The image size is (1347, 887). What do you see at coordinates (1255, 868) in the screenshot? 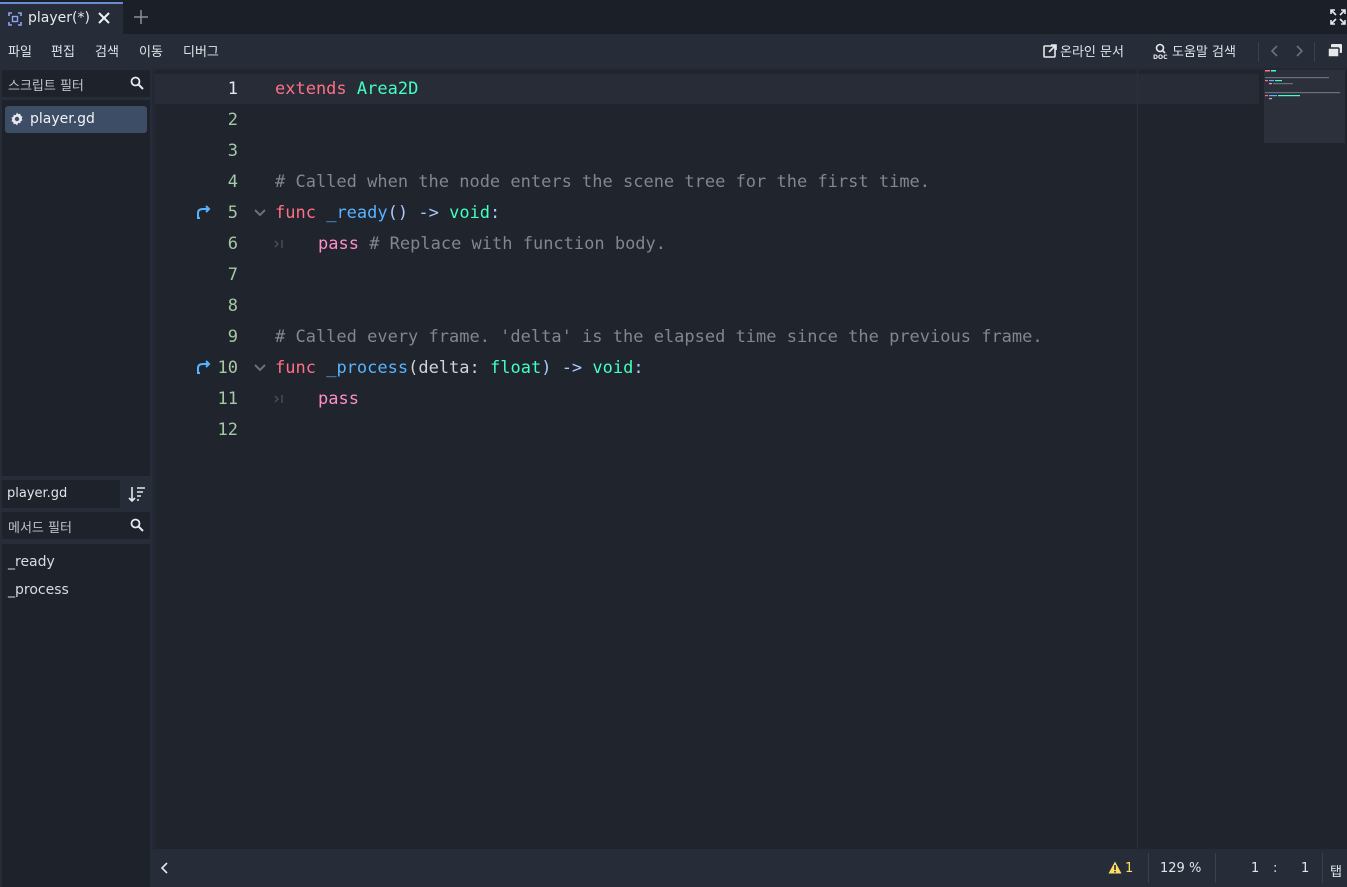
I see `line-indicator: 1` at bounding box center [1255, 868].